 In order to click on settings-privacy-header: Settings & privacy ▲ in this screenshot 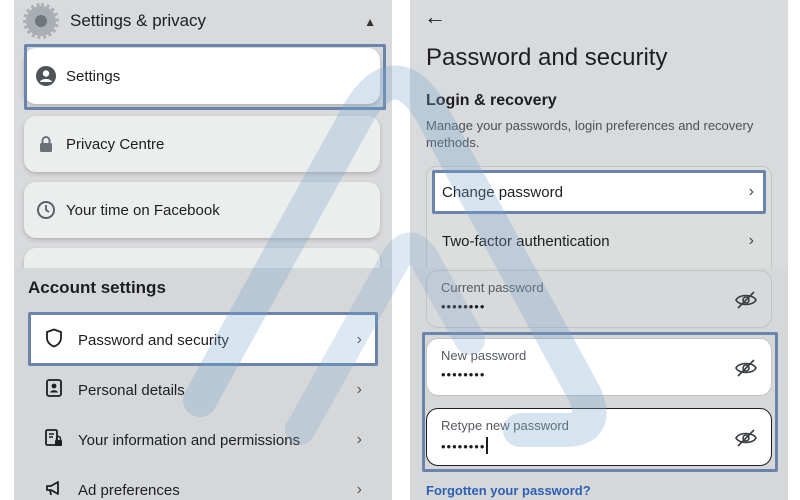, I will do `click(202, 21)`.